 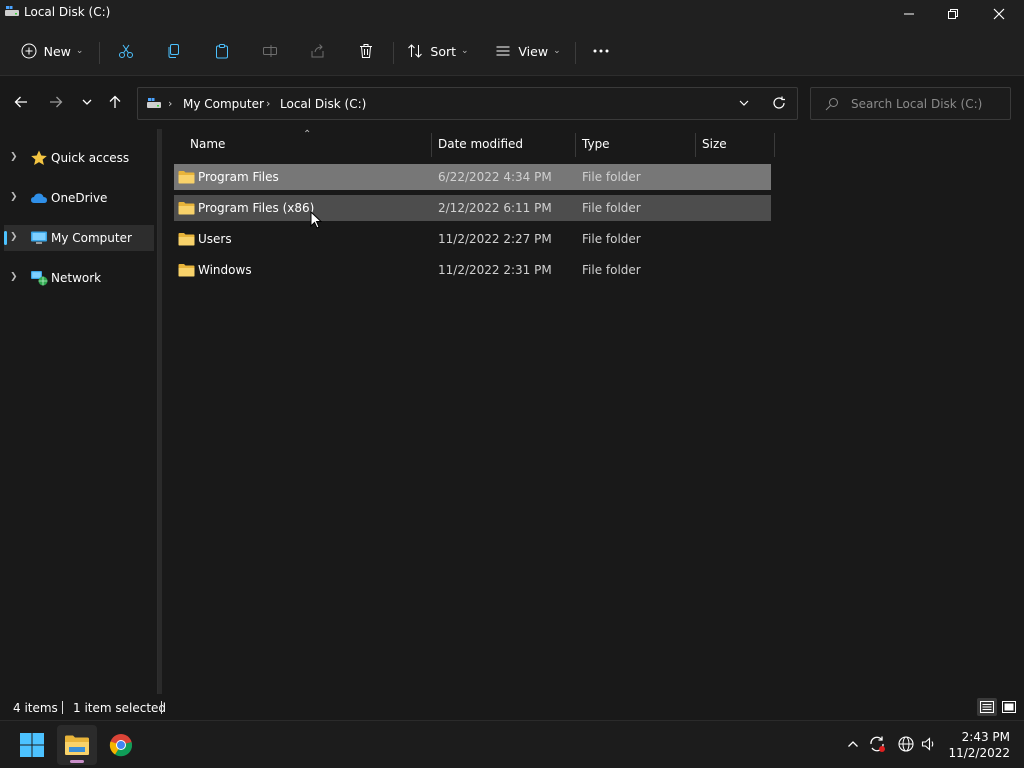 I want to click on chrome-icon, so click(x=121, y=745).